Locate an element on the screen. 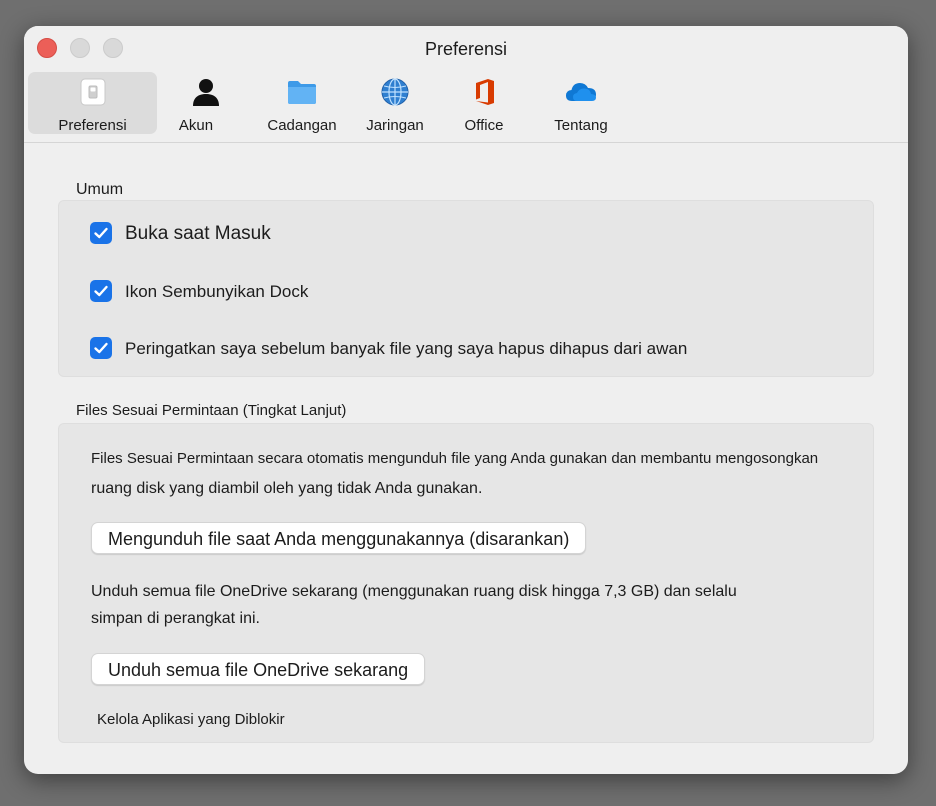 This screenshot has width=936, height=806. tab-office: Office is located at coordinates (484, 103).